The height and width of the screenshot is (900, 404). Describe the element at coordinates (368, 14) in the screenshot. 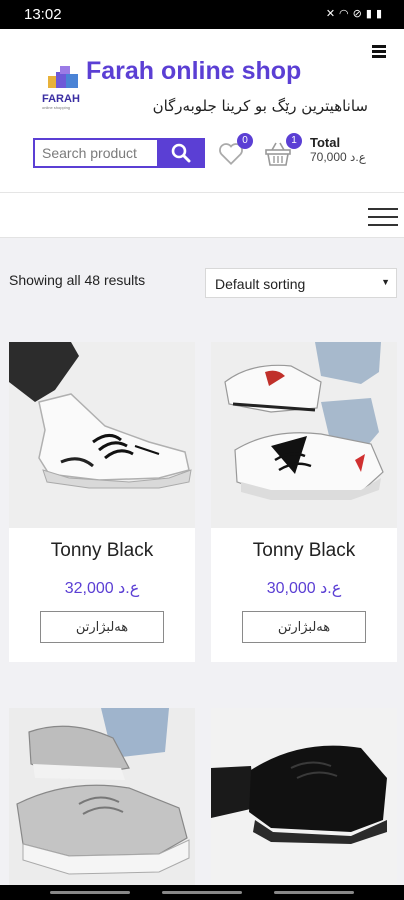

I see `signal-icon: ▮` at that location.